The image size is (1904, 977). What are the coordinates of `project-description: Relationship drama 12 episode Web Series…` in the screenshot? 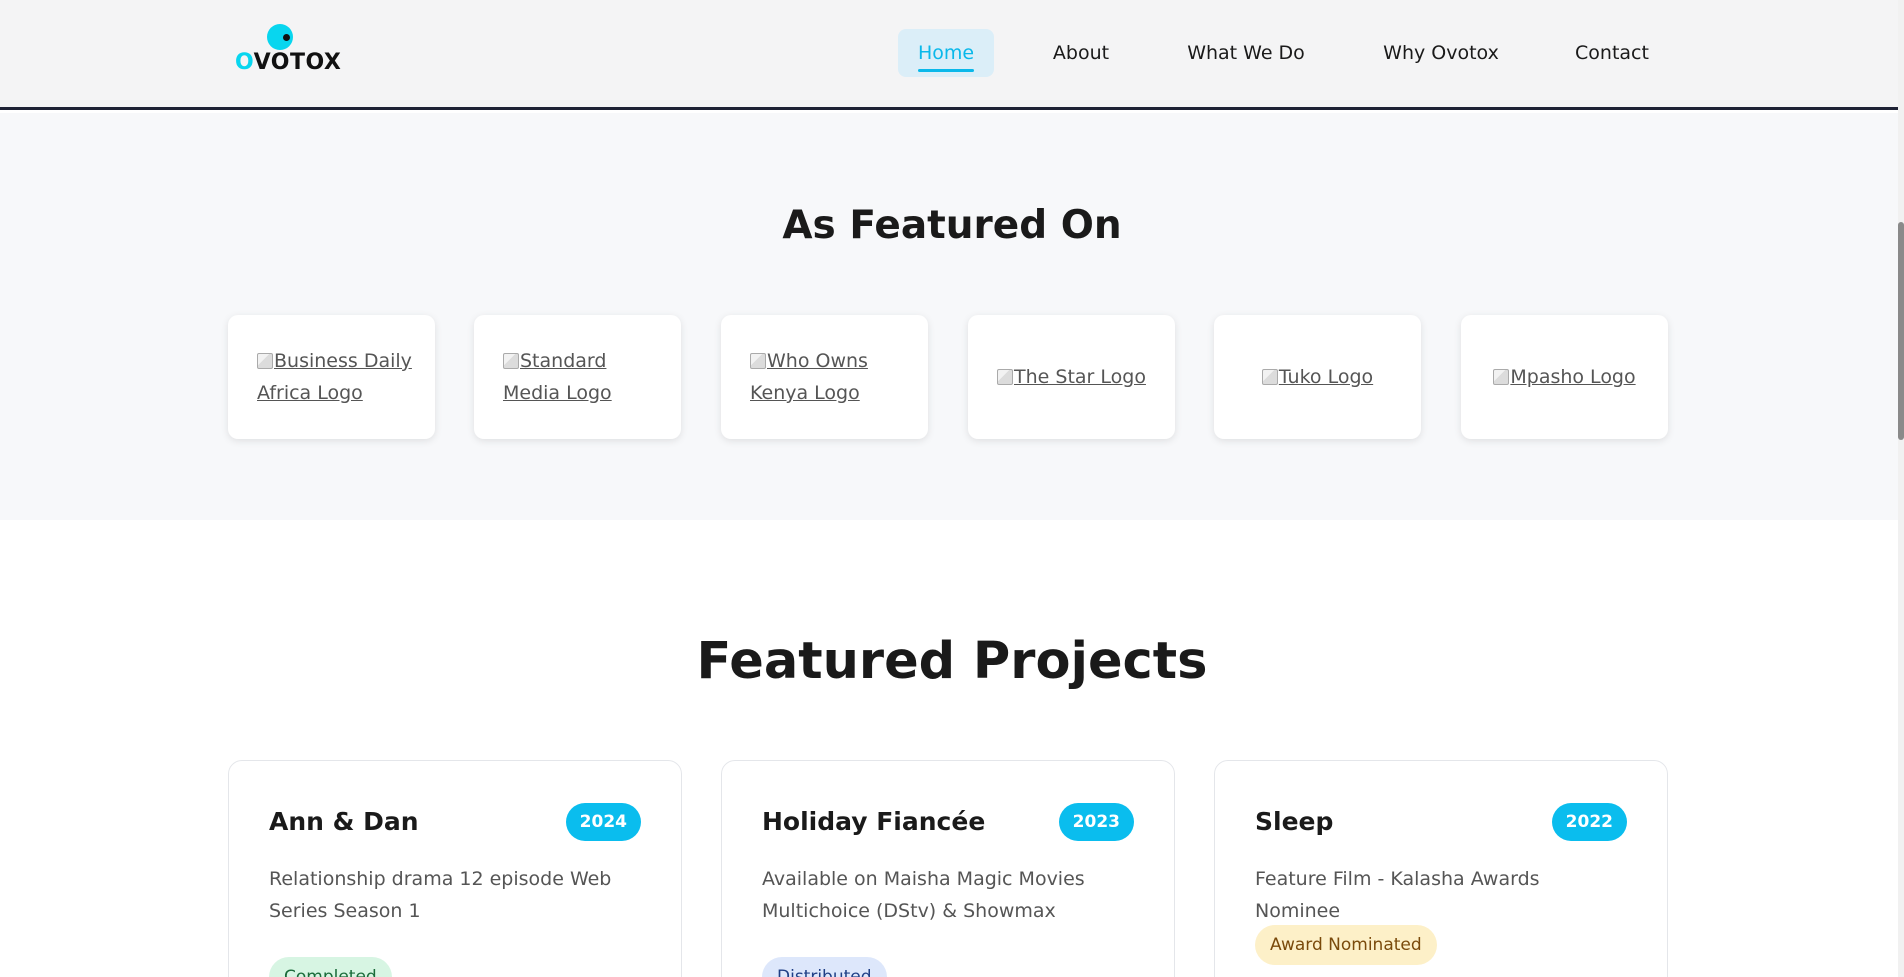 It's located at (440, 895).